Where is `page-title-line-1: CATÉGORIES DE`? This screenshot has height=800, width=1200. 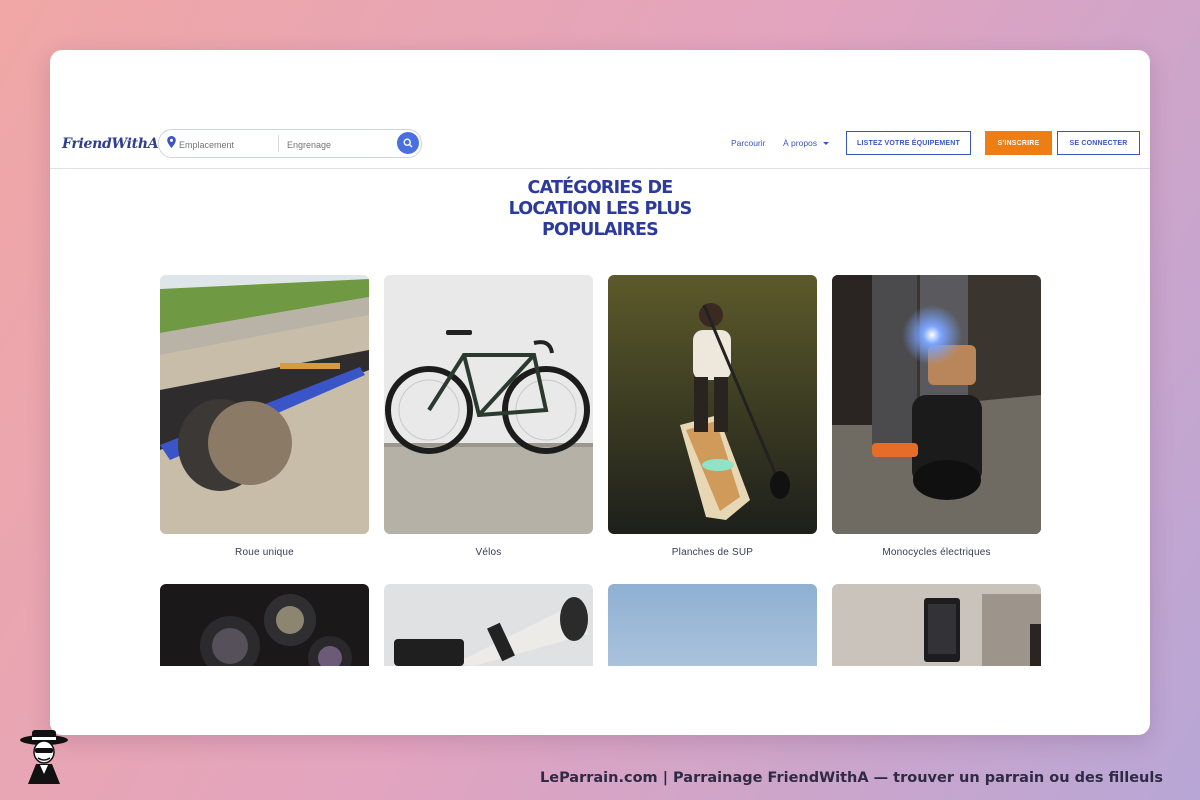
page-title-line-1: CATÉGORIES DE is located at coordinates (600, 188).